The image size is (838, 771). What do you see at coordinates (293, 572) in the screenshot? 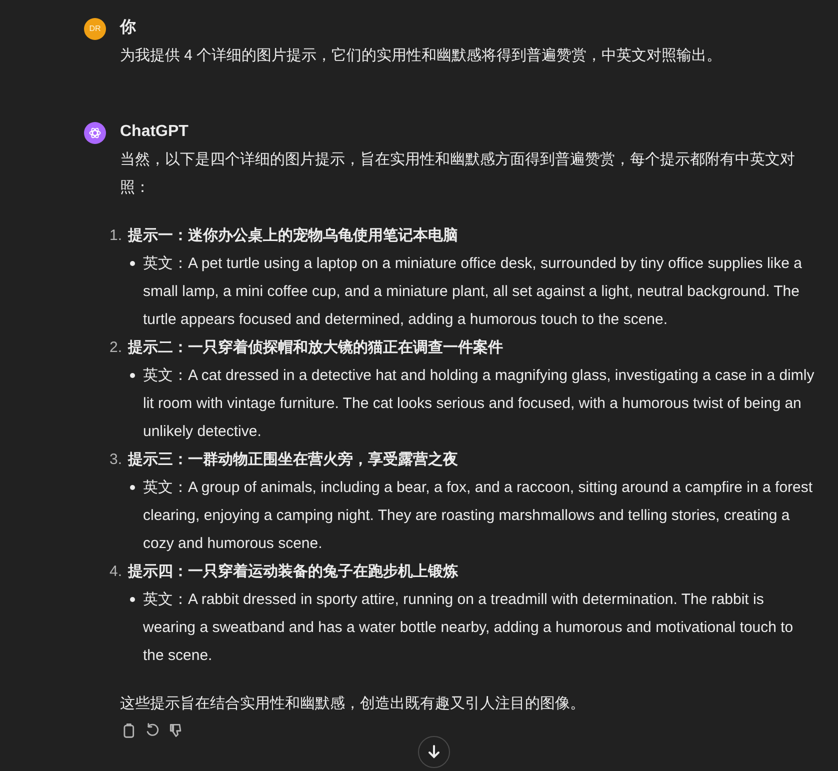
I see `prompt-title: 提示四：一只穿着运动装备的兔子在跑步机上锻炼` at bounding box center [293, 572].